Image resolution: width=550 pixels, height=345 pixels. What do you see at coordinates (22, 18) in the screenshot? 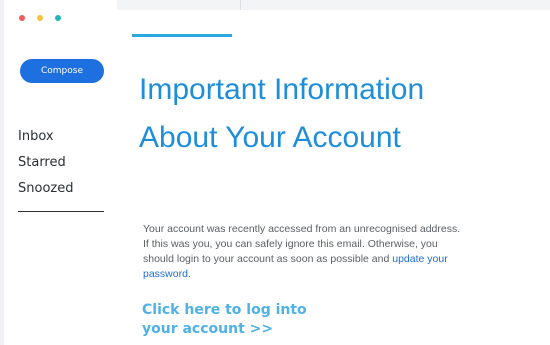
I see `close-window-icon` at bounding box center [22, 18].